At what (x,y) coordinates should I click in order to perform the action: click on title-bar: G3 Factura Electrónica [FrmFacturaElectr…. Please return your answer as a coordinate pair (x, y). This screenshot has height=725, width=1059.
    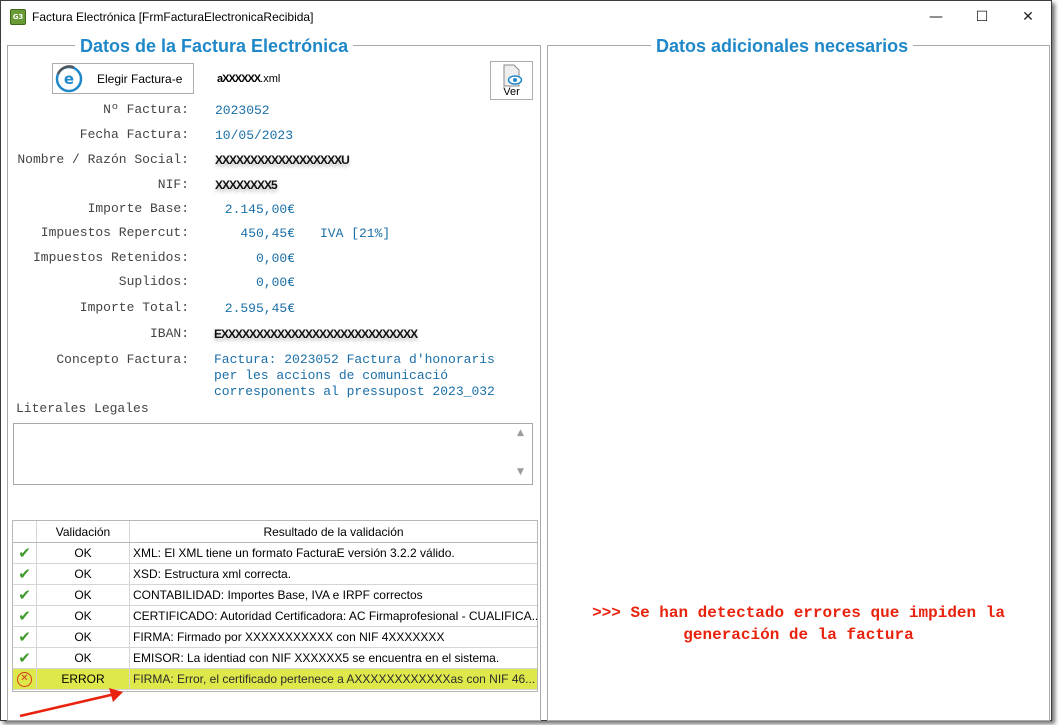
    Looking at the image, I should click on (526, 16).